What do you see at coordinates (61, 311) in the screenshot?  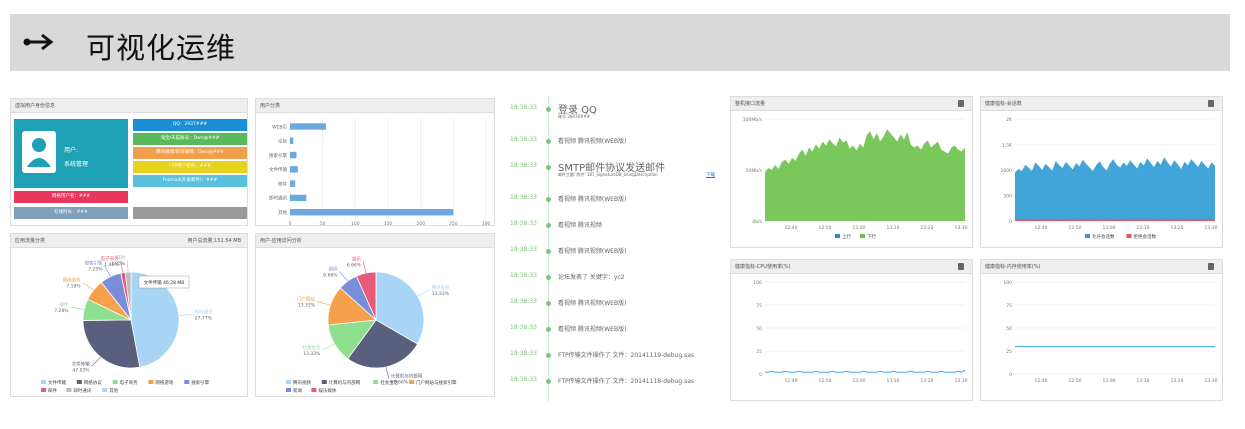 I see `slice-percent: 7.28%` at bounding box center [61, 311].